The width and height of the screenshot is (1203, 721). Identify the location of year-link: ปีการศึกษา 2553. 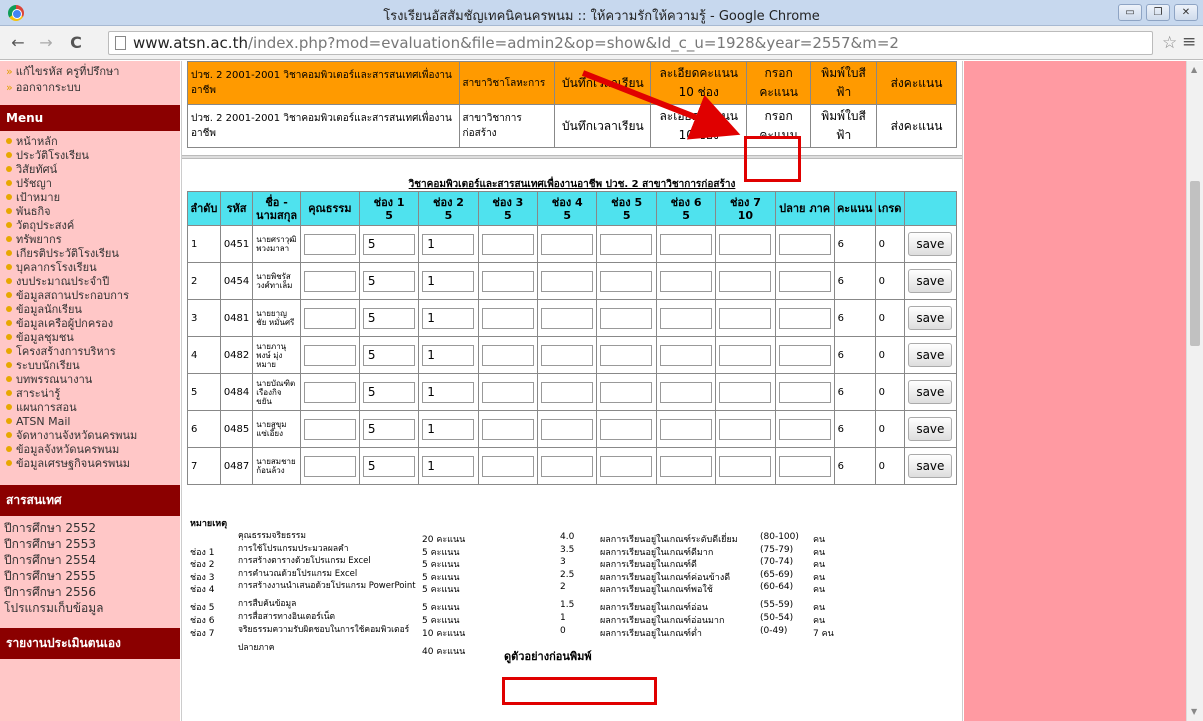
(90, 544).